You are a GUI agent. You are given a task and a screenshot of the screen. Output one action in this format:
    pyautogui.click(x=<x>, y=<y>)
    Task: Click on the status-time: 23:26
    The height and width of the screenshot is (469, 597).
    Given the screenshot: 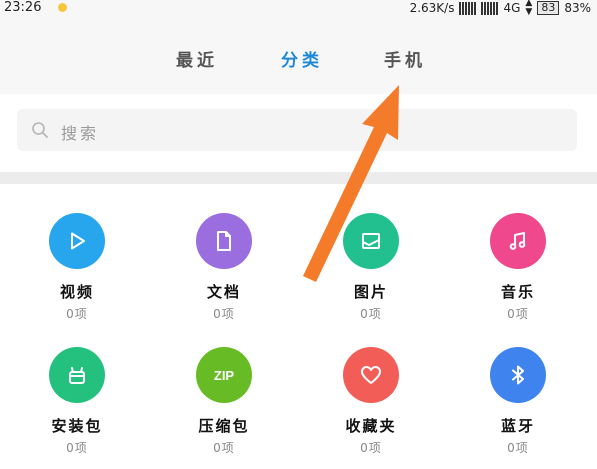 What is the action you would take?
    pyautogui.click(x=23, y=7)
    